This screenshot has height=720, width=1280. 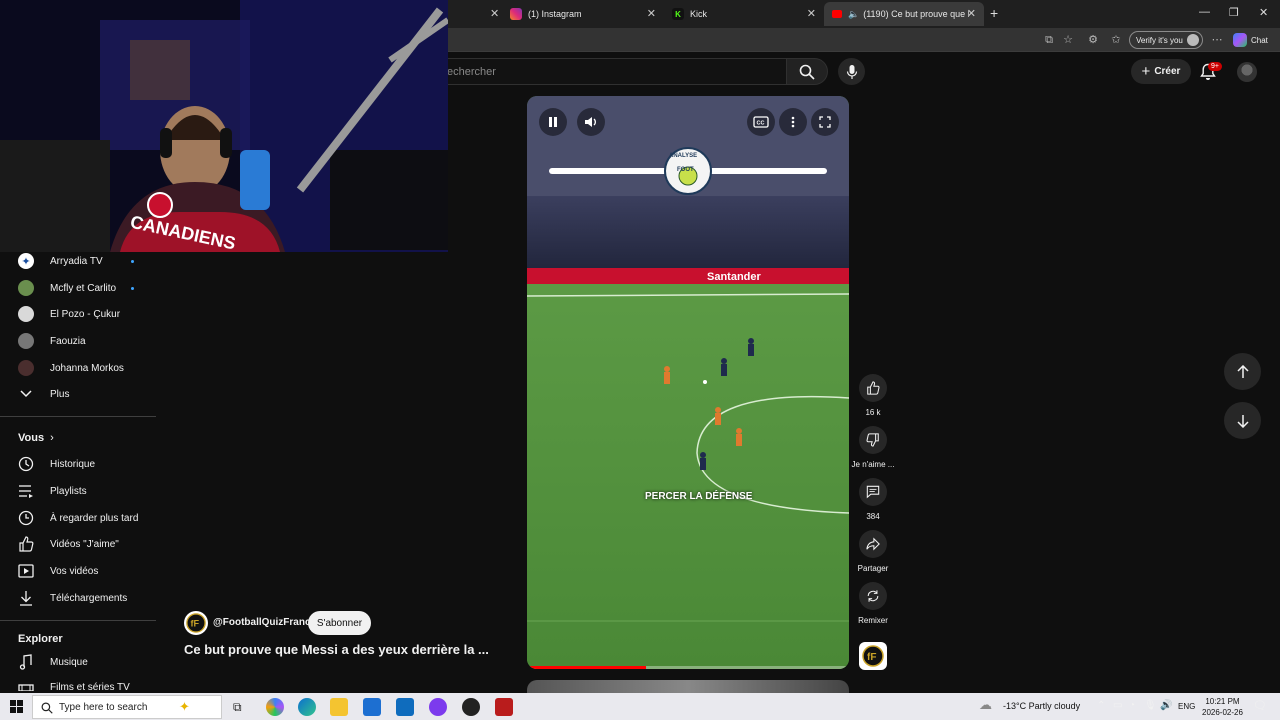 I want to click on verify-profile-button: Verify it's you, so click(x=1166, y=40).